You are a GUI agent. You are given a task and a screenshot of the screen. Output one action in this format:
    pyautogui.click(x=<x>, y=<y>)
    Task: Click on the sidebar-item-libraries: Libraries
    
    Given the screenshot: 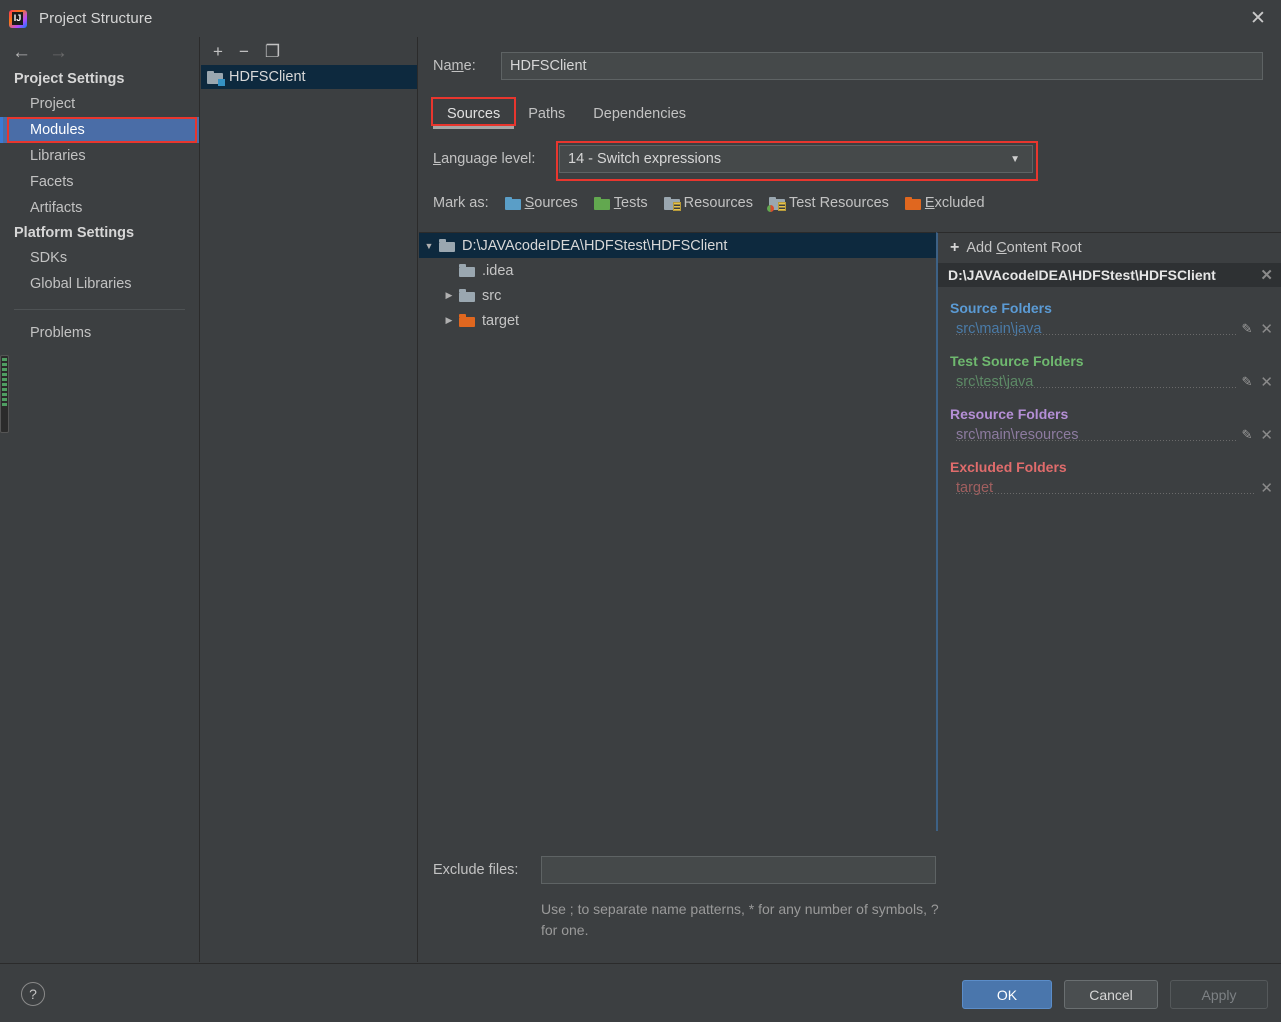 What is the action you would take?
    pyautogui.click(x=99, y=156)
    